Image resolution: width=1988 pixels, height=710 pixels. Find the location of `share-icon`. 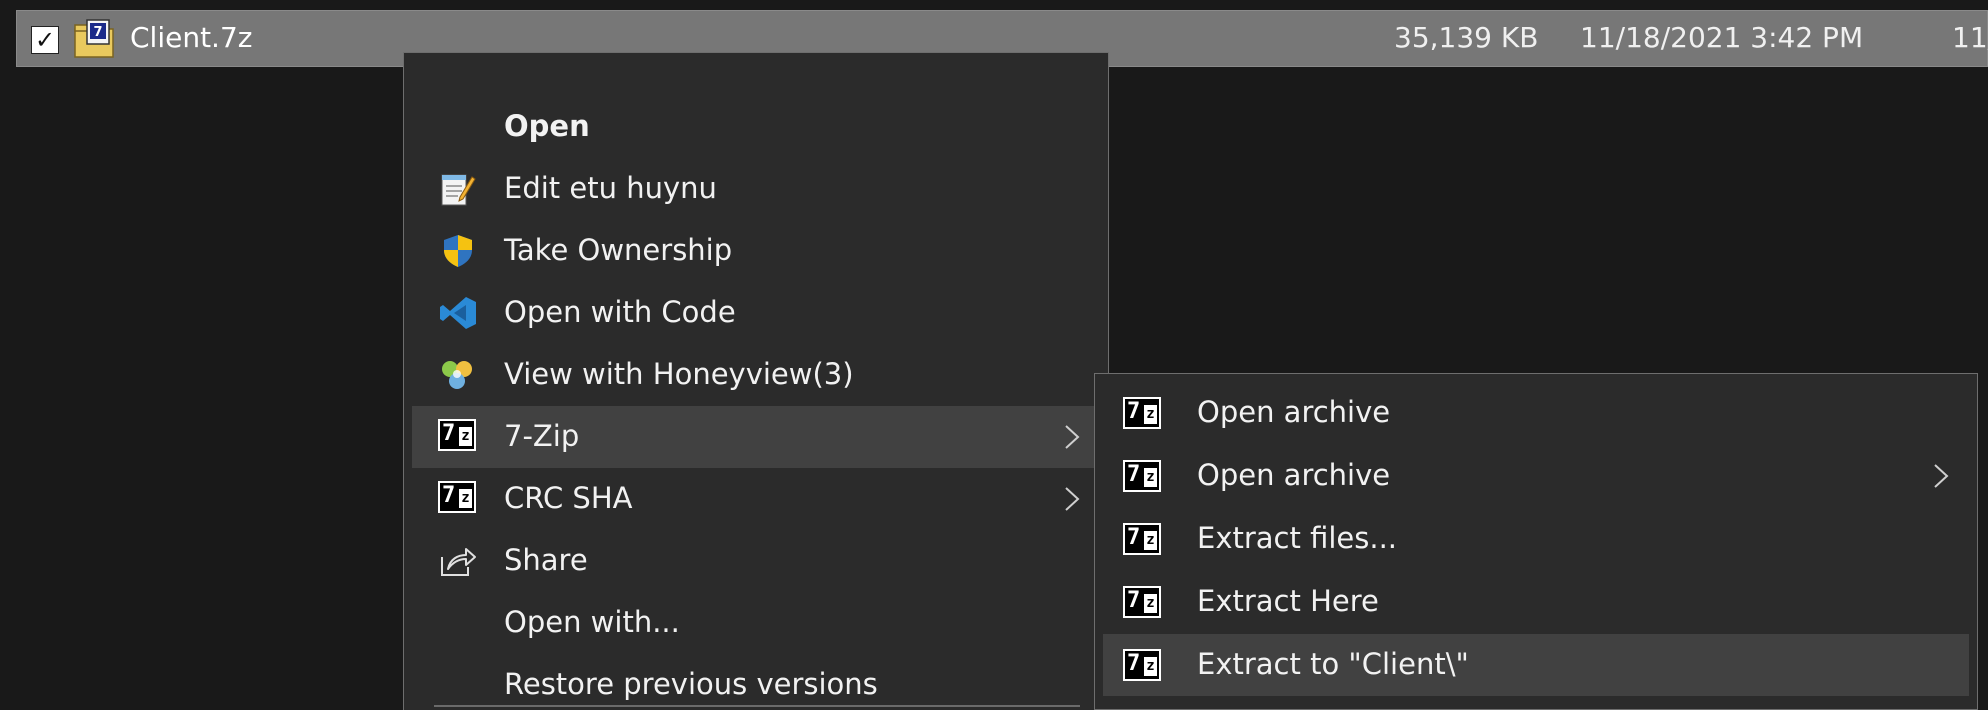

share-icon is located at coordinates (458, 562).